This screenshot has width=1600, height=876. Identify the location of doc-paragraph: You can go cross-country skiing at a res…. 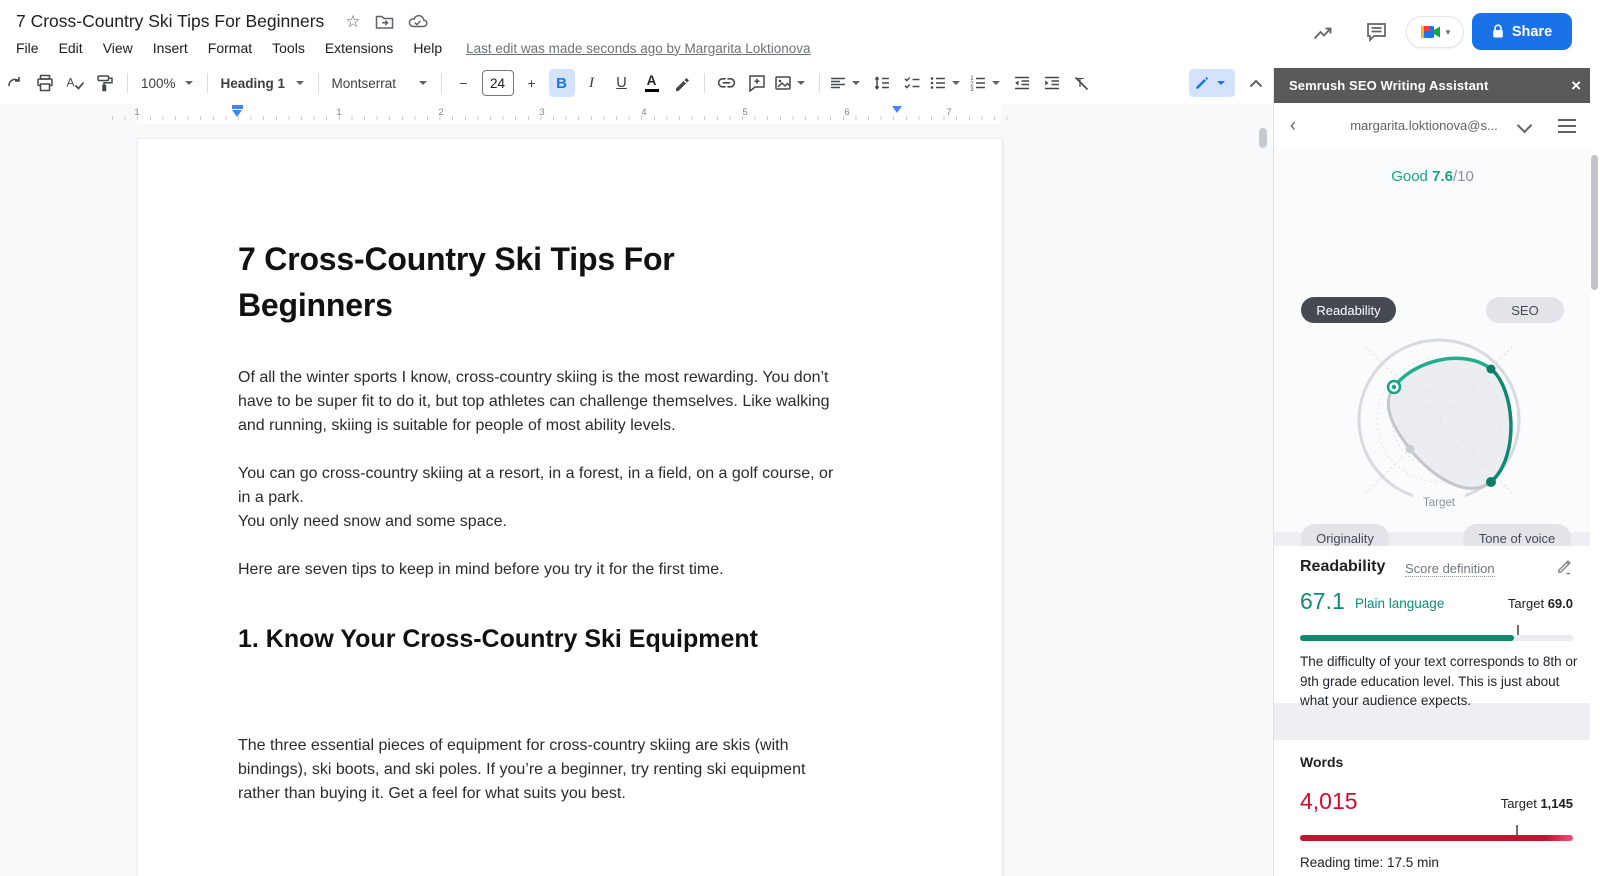
(542, 486).